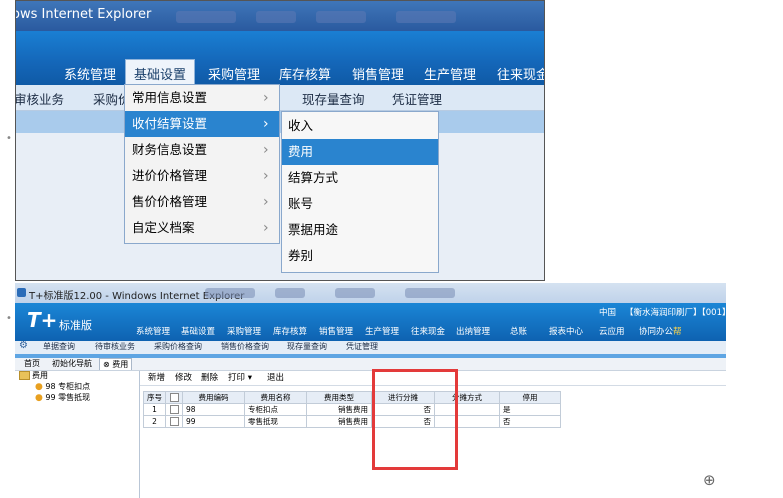 This screenshot has width=783, height=498. What do you see at coordinates (24, 375) in the screenshot?
I see `folder-icon` at bounding box center [24, 375].